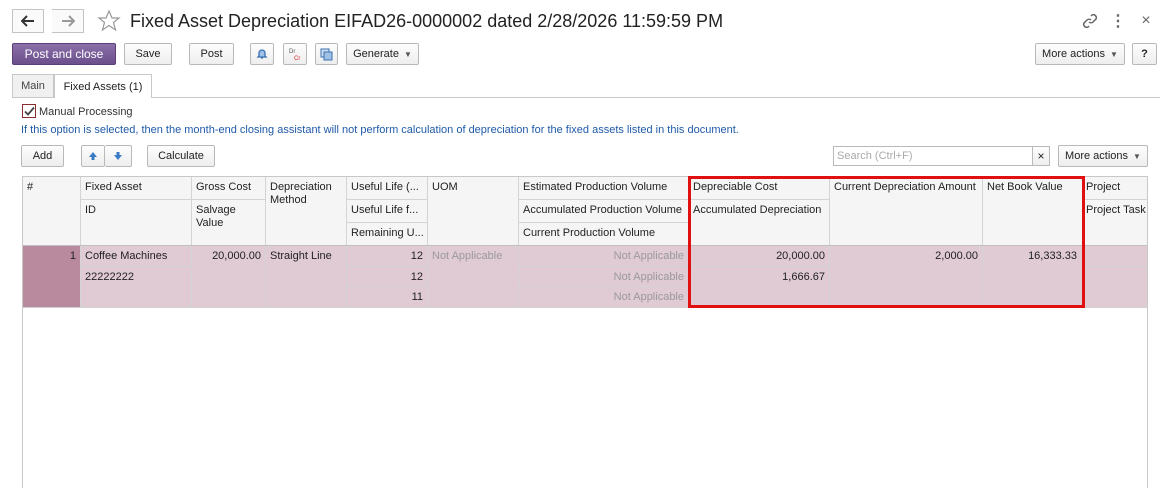 The width and height of the screenshot is (1175, 488). Describe the element at coordinates (1032, 256) in the screenshot. I see `net-book-value-cell: 16,333.33` at that location.